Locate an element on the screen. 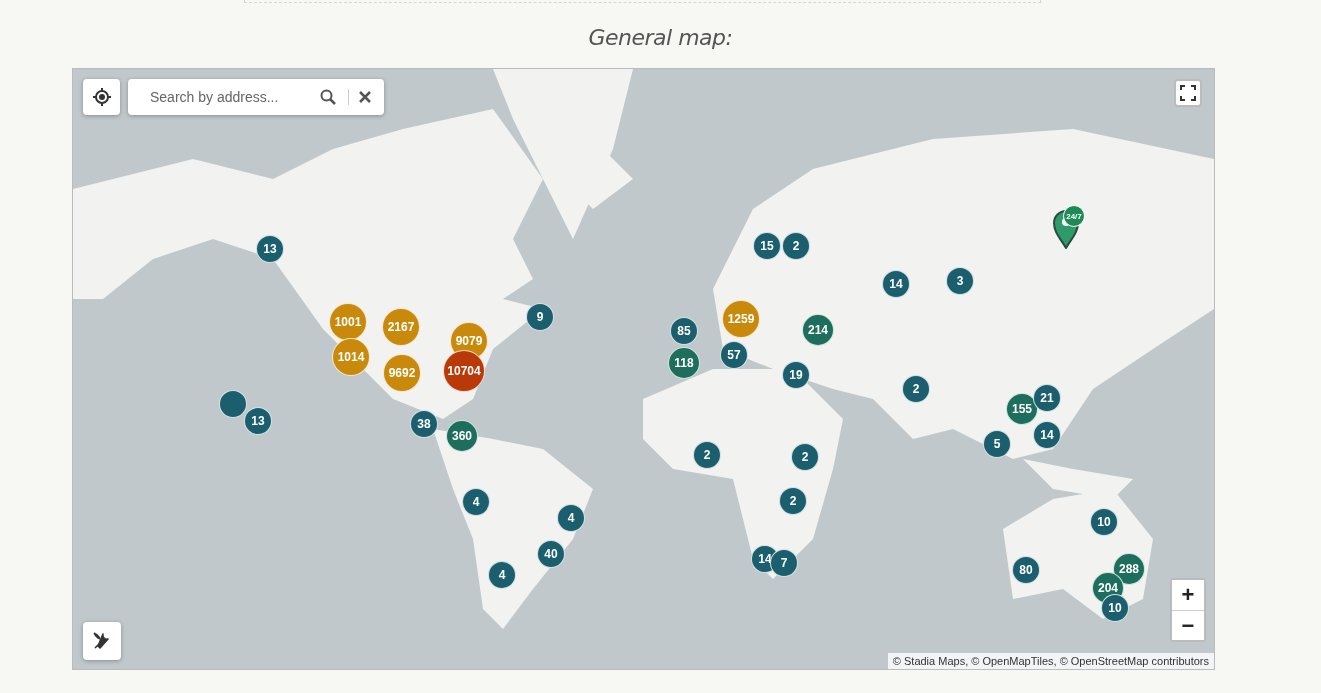 Image resolution: width=1321 pixels, height=693 pixels. map-attribution: © Stadia Maps, © OpenMapTiles, © OpenStreetMap contributors is located at coordinates (1050, 661).